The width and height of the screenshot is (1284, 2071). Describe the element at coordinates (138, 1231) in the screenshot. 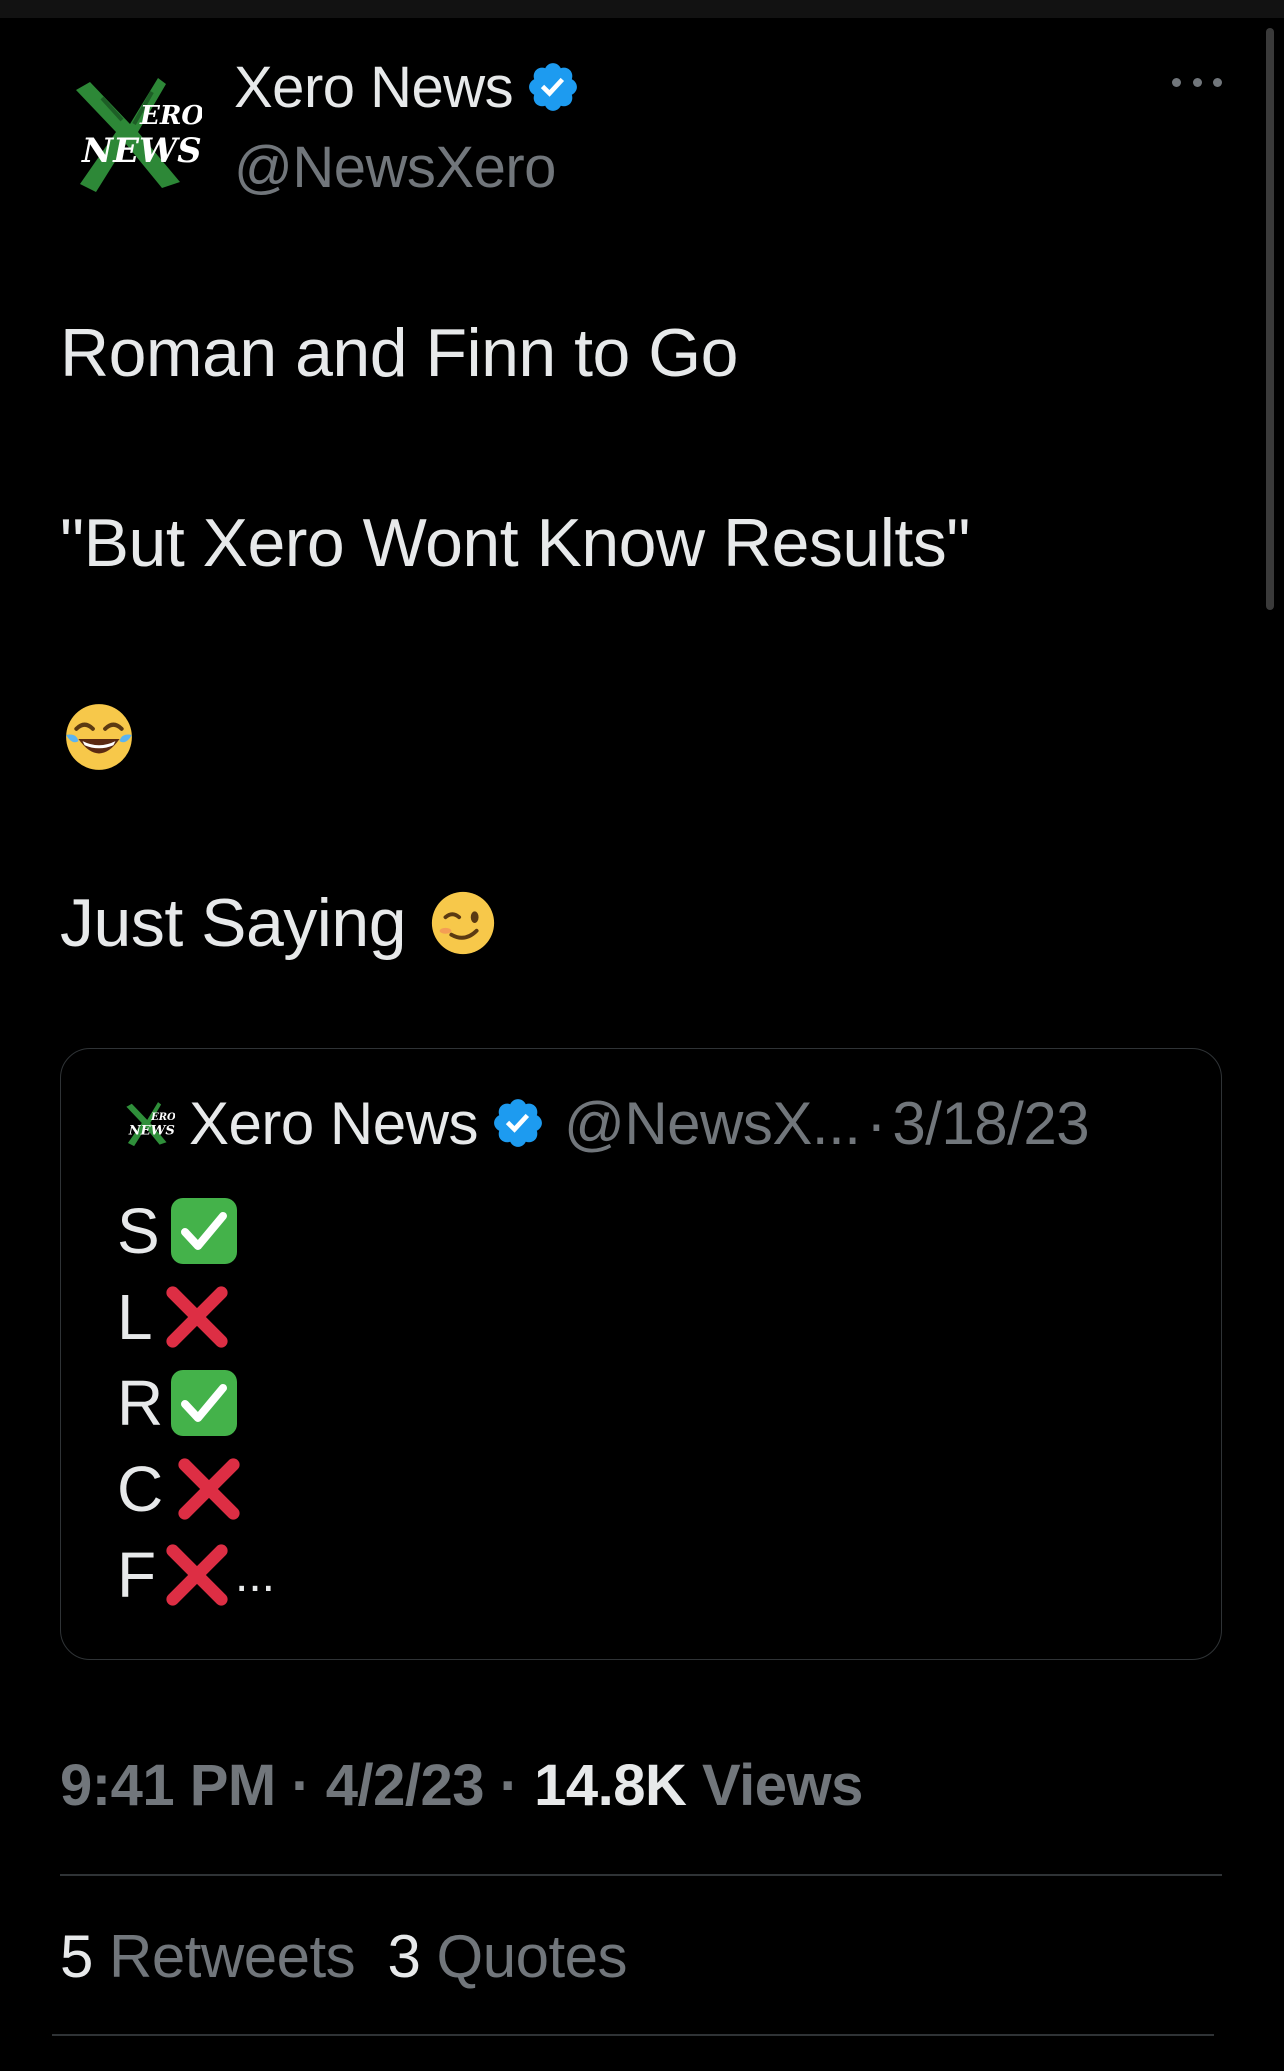

I see `quoted-row-letter: S` at that location.